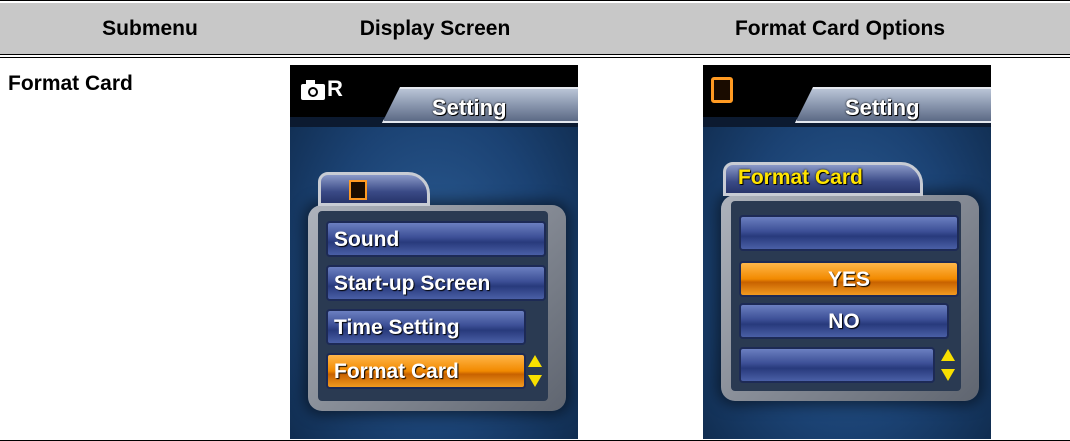 The height and width of the screenshot is (441, 1070). What do you see at coordinates (412, 283) in the screenshot?
I see `menu-item-label: Start-up Screen` at bounding box center [412, 283].